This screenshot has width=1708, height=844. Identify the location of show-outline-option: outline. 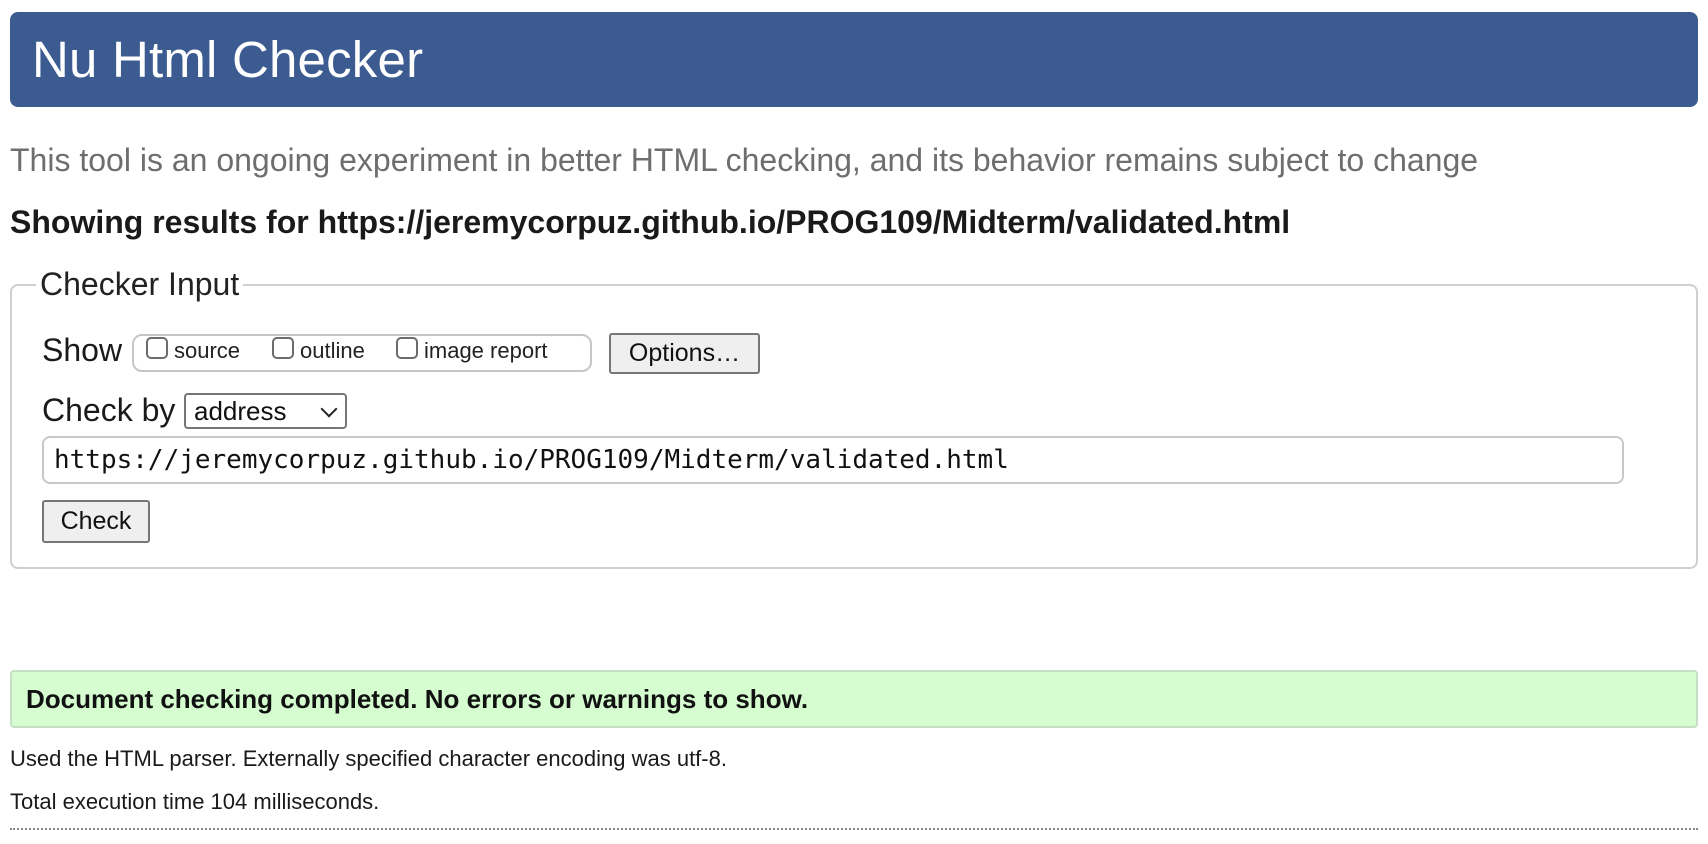
(318, 350).